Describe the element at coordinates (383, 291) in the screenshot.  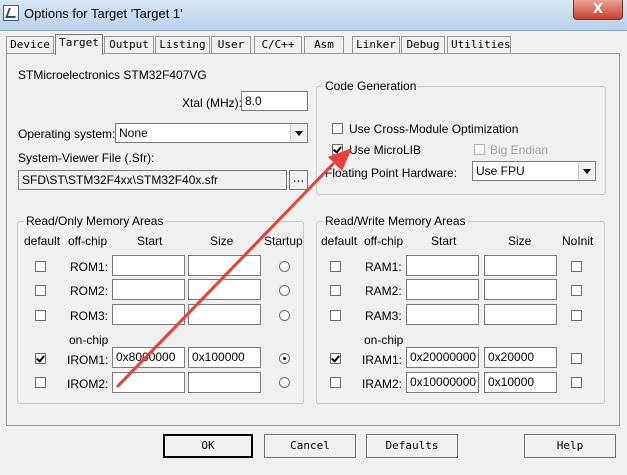
I see `ram2-label: RAM2:` at that location.